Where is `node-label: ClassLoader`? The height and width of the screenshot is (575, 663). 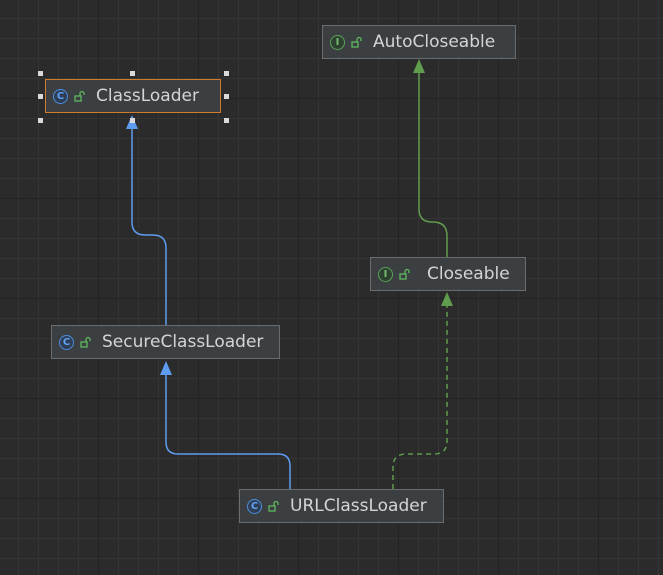
node-label: ClassLoader is located at coordinates (147, 96).